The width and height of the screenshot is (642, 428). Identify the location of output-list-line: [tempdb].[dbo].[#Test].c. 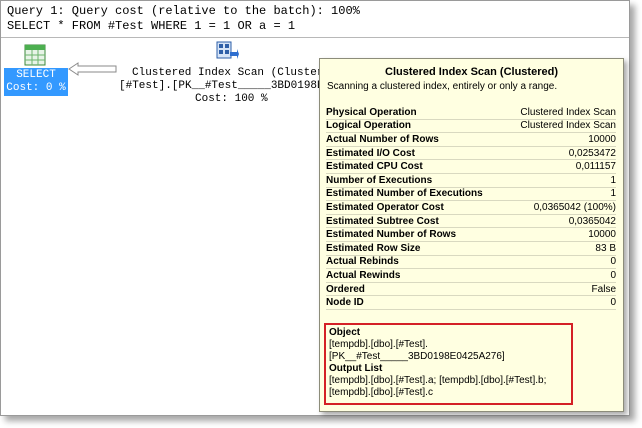
(381, 392).